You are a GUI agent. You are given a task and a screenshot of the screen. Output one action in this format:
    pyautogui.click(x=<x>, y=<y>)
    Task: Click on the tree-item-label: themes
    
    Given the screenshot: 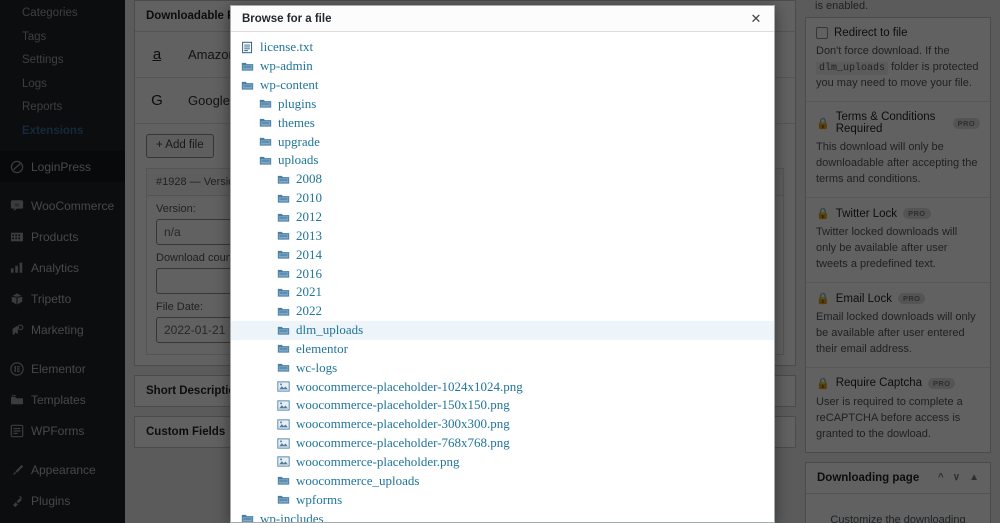 What is the action you would take?
    pyautogui.click(x=296, y=122)
    